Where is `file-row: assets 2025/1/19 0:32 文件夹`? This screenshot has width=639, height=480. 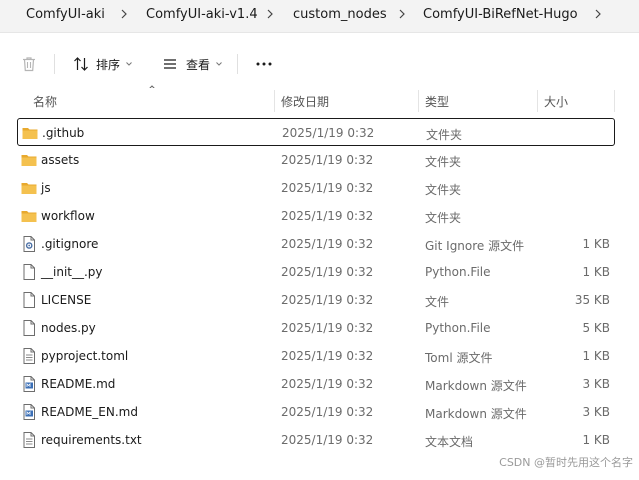 file-row: assets 2025/1/19 0:32 文件夹 is located at coordinates (316, 160).